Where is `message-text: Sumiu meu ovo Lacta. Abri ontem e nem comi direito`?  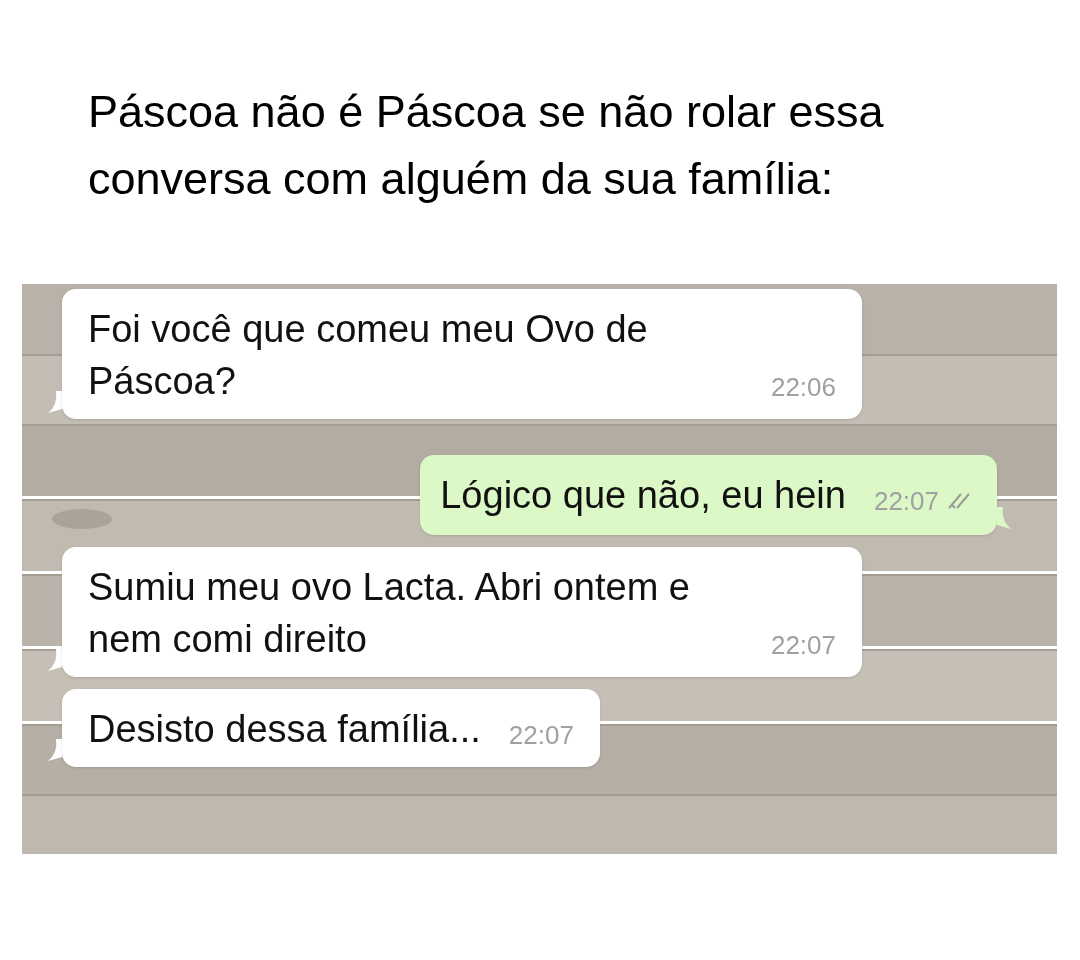 message-text: Sumiu meu ovo Lacta. Abri ontem e nem comi direito is located at coordinates (389, 613).